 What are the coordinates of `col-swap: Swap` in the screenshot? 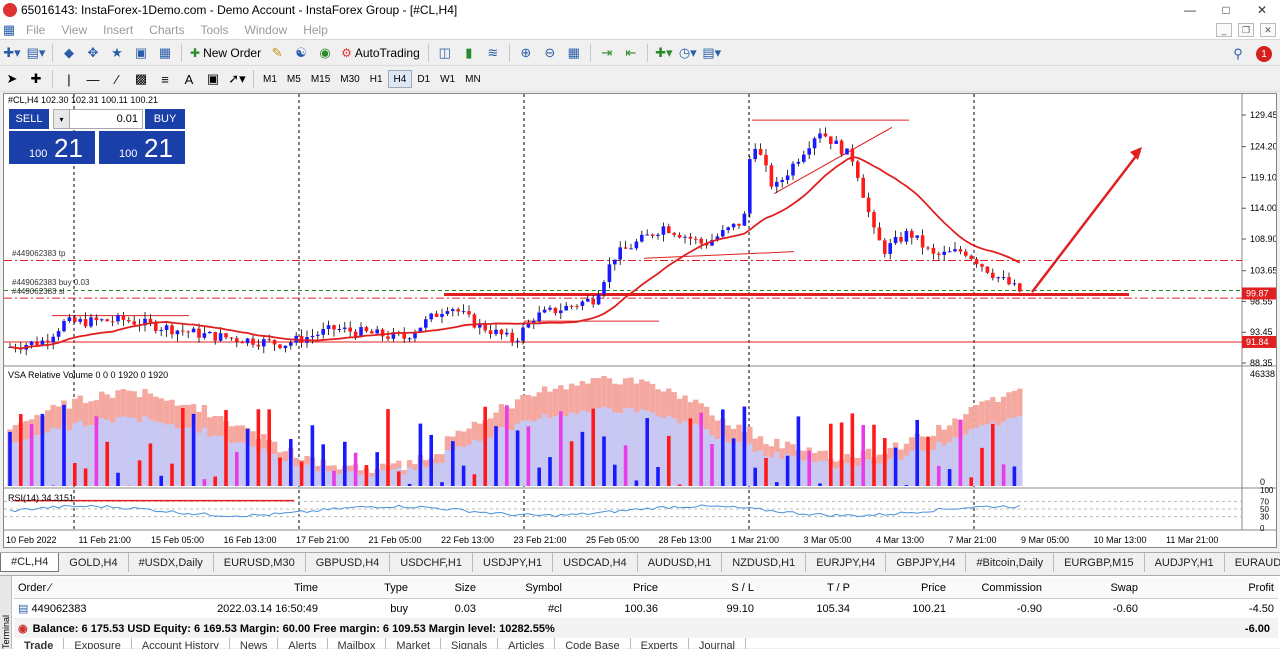 It's located at (1094, 588).